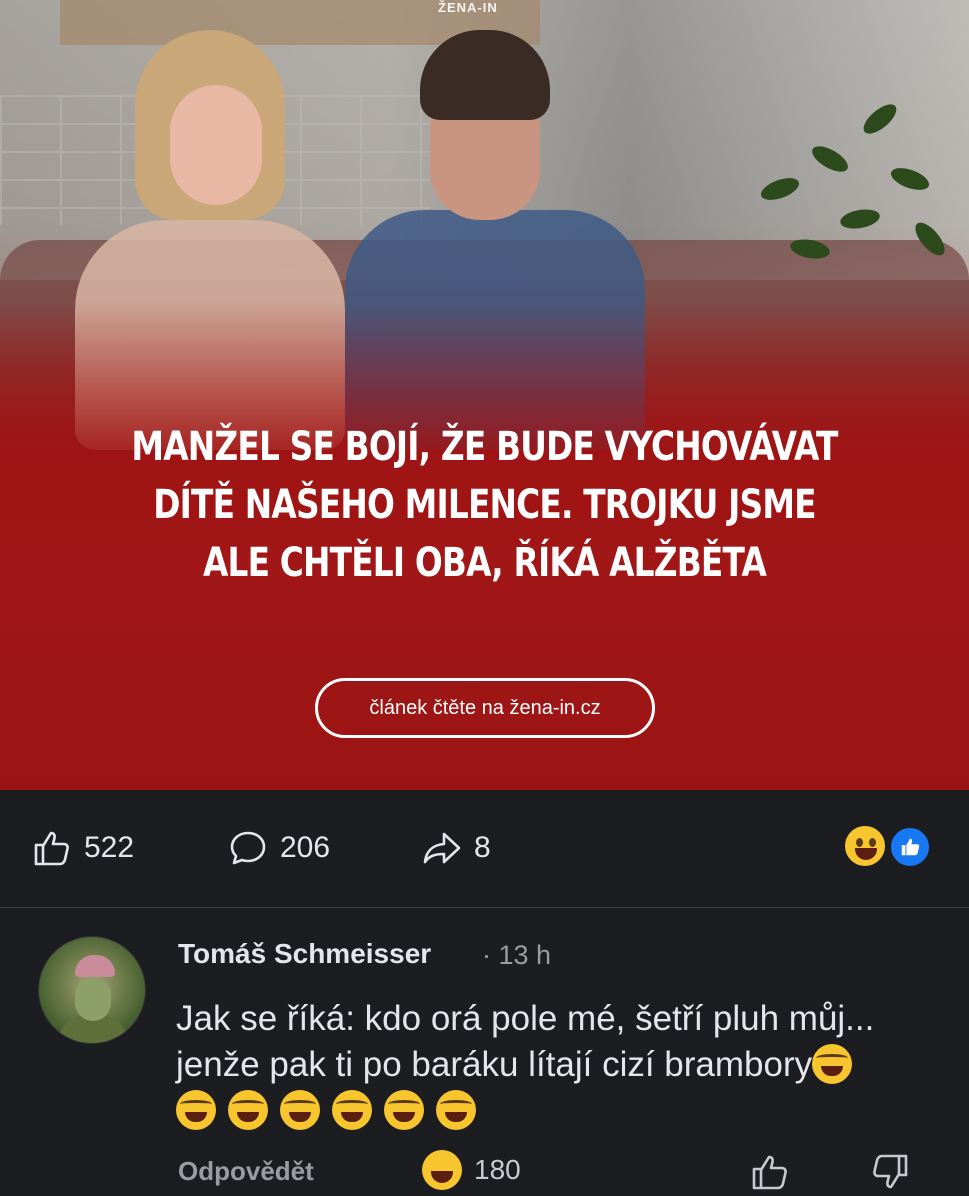  Describe the element at coordinates (305, 847) in the screenshot. I see `comment-count: 206` at that location.